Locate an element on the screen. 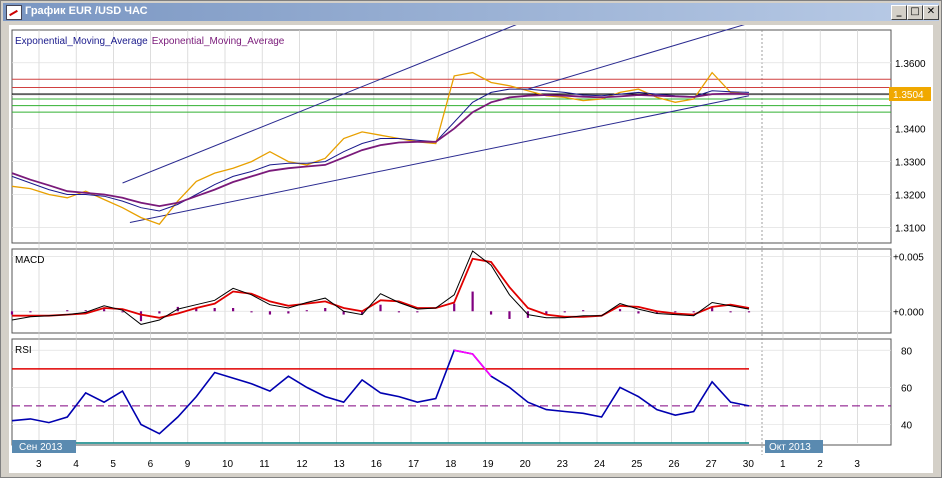  x-tick-label: 2 is located at coordinates (820, 464).